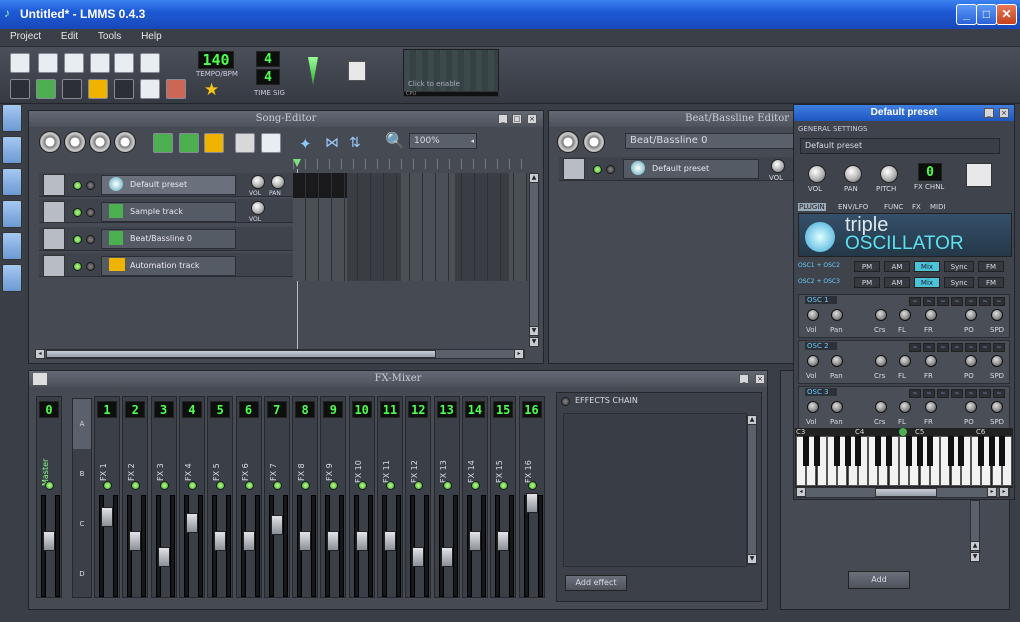  What do you see at coordinates (332, 143) in the screenshot?
I see `split-icon: ⋈` at bounding box center [332, 143].